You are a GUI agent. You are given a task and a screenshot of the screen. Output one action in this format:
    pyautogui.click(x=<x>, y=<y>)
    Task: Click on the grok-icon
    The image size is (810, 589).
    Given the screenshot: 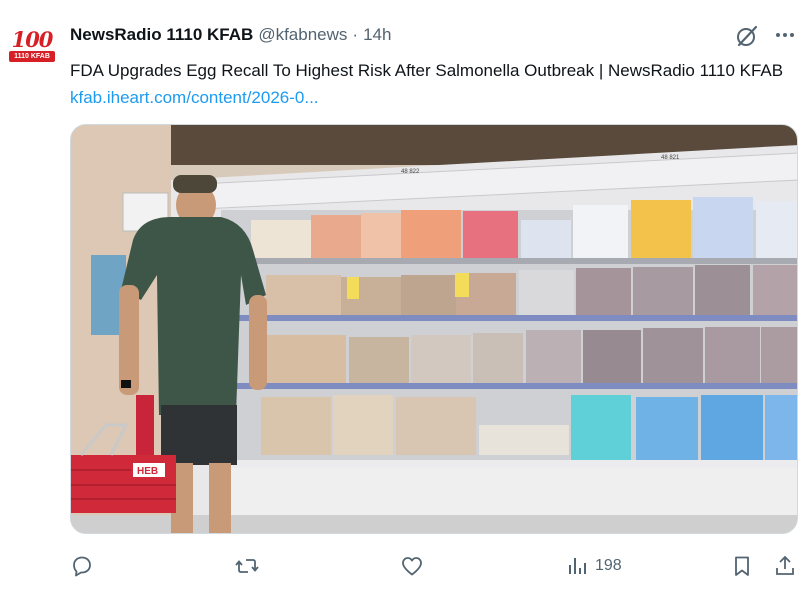 What is the action you would take?
    pyautogui.click(x=747, y=36)
    